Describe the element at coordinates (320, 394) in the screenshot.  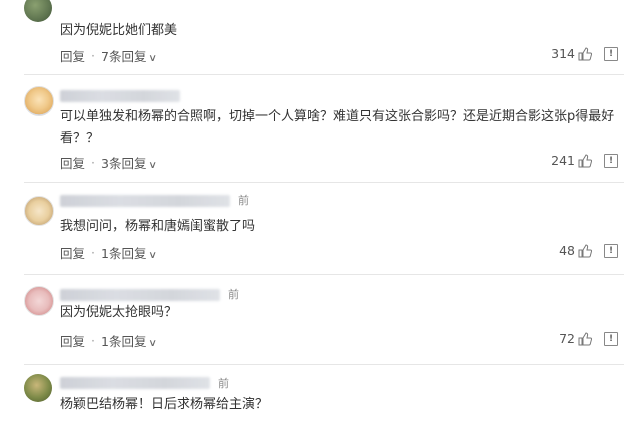
I see `comment-item: 前 杨颖巴结杨幂！日后求杨幂给主演？` at that location.